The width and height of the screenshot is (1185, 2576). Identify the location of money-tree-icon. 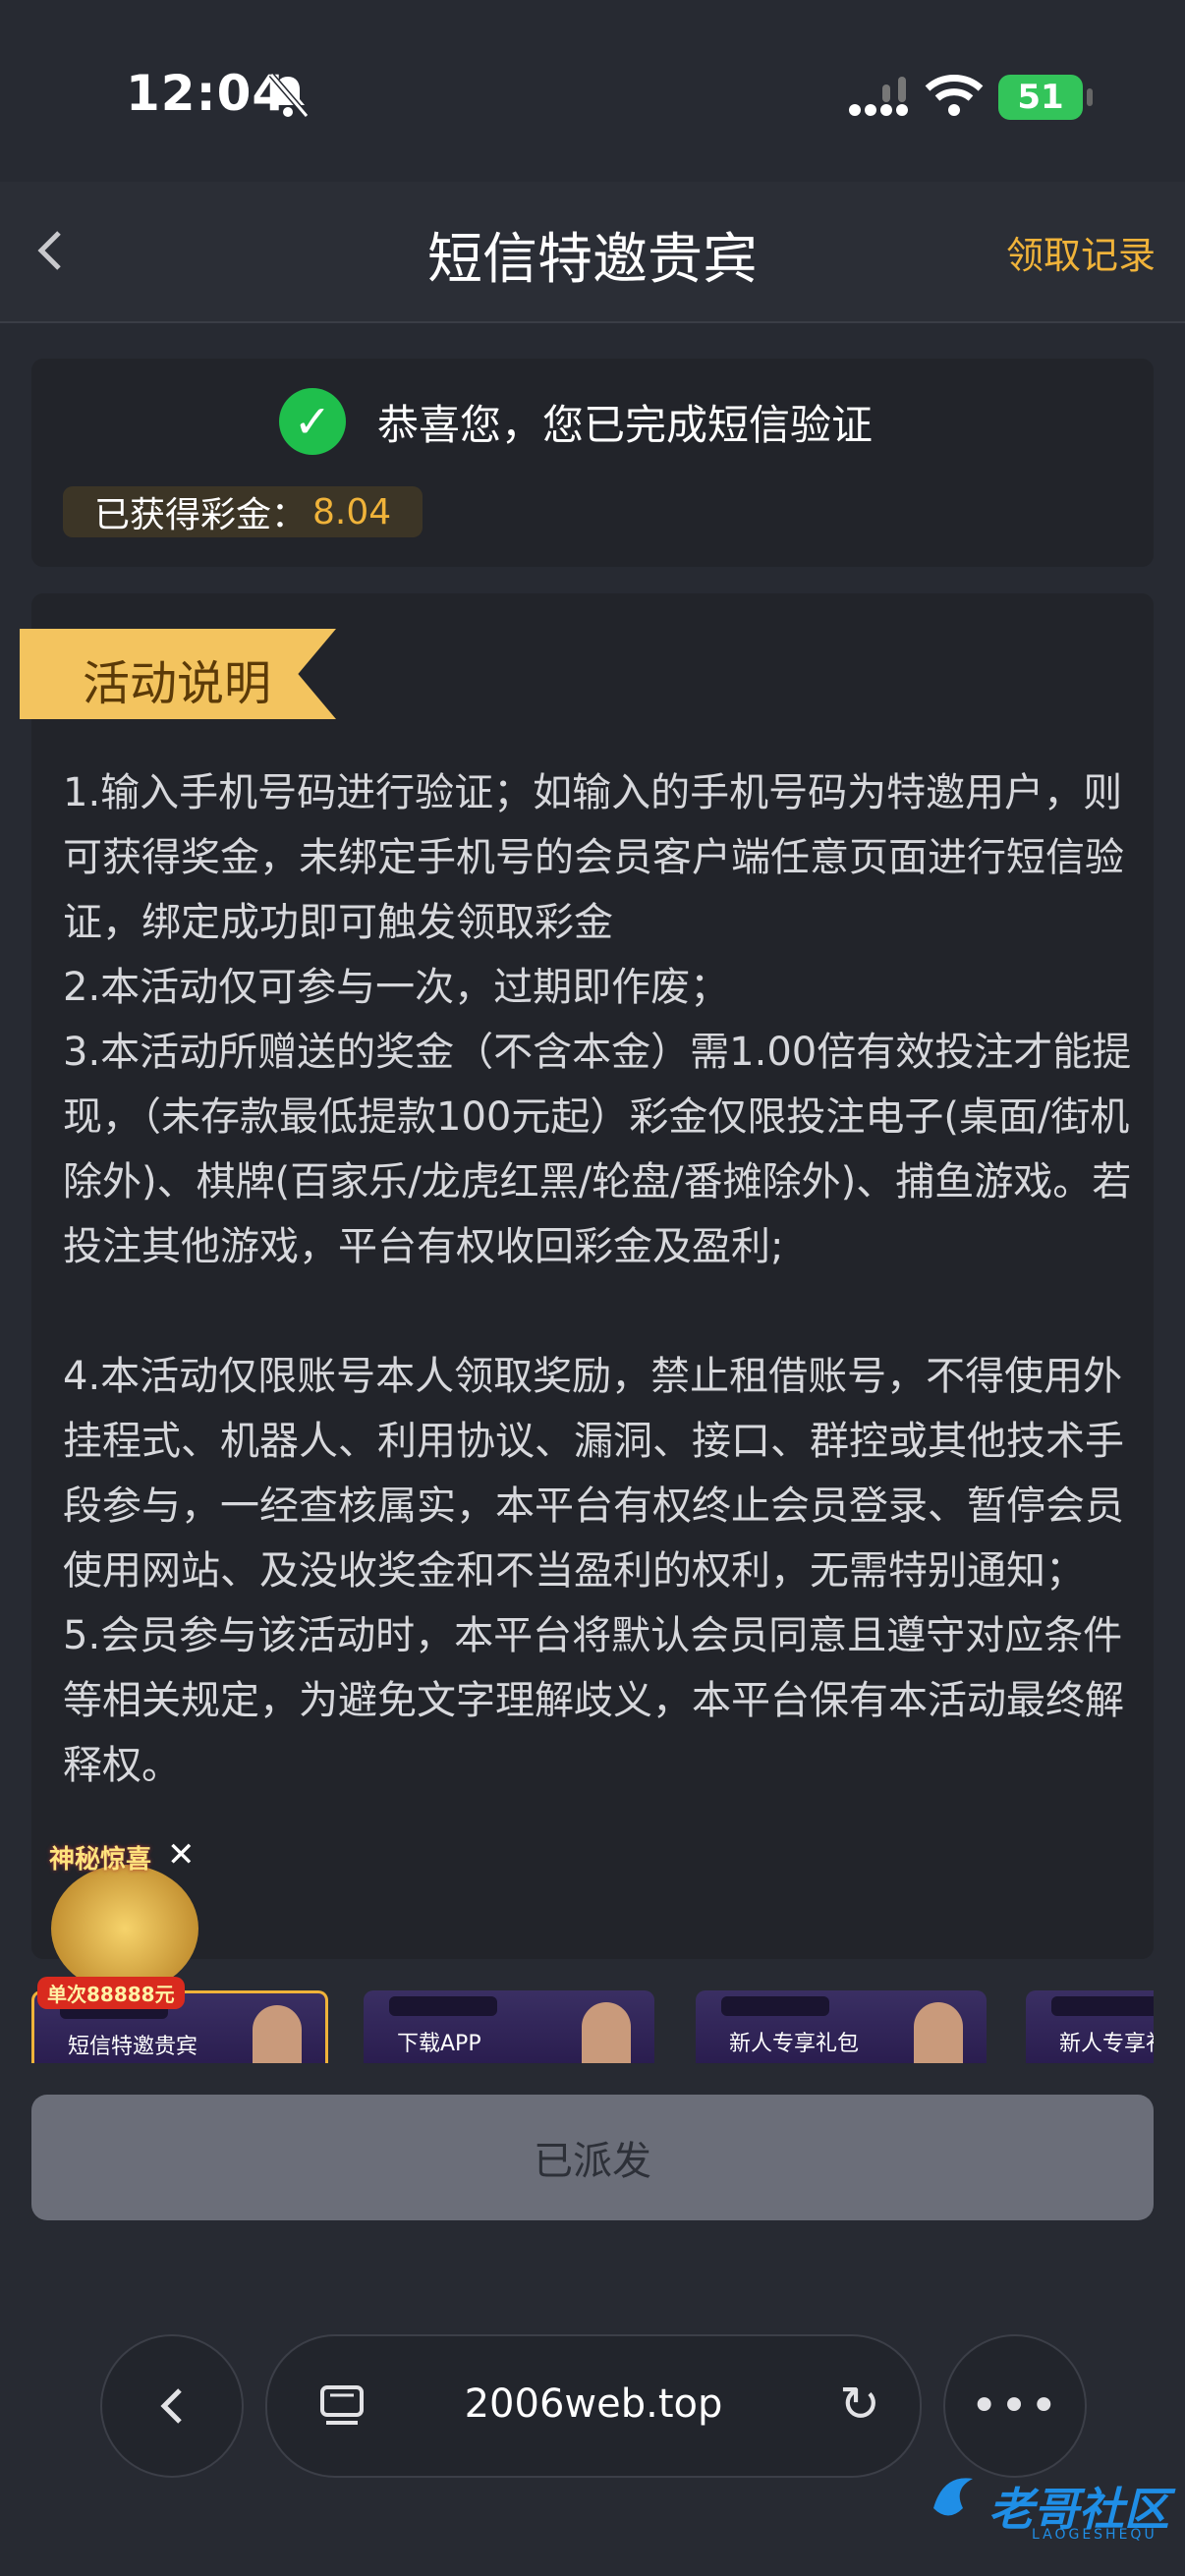
(125, 1928).